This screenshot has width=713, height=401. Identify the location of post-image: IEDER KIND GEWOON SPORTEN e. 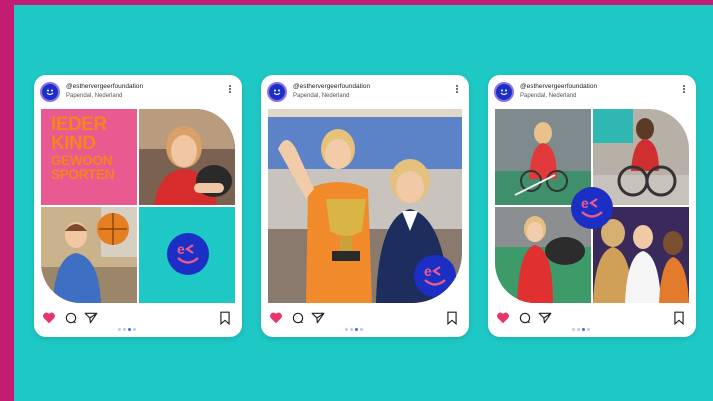
(138, 206).